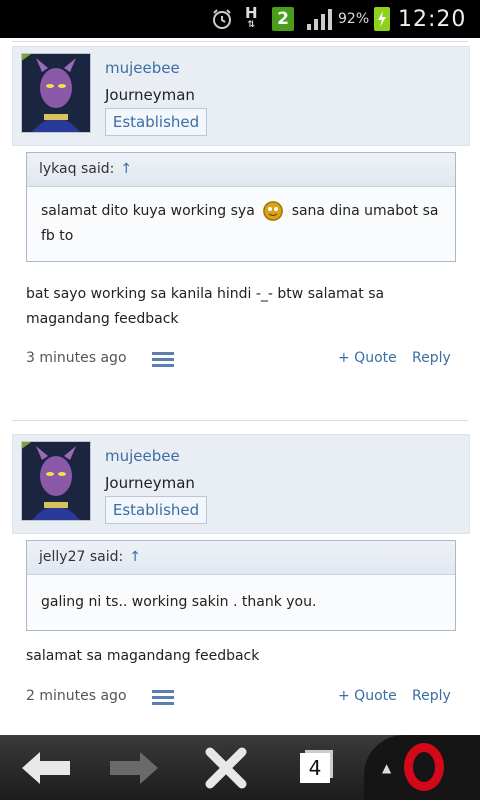 The image size is (480, 800). I want to click on alarm-icon, so click(222, 19).